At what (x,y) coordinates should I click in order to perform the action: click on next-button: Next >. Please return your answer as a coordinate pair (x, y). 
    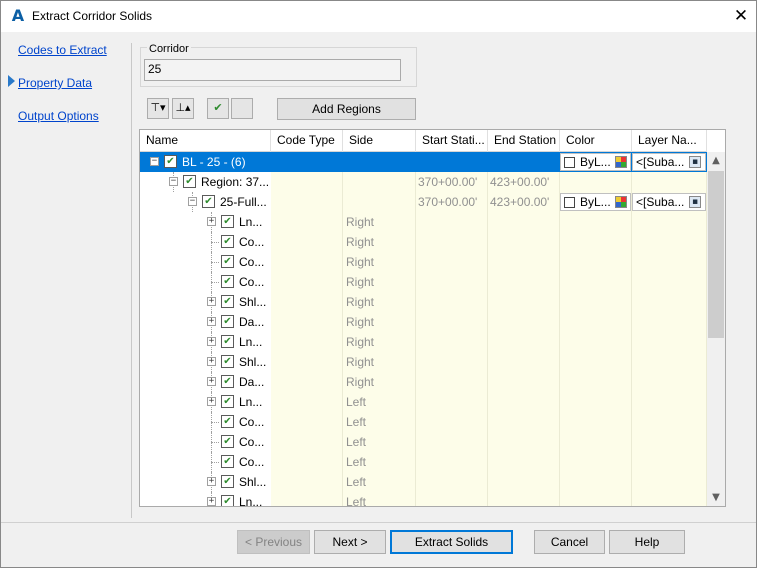
    Looking at the image, I should click on (350, 542).